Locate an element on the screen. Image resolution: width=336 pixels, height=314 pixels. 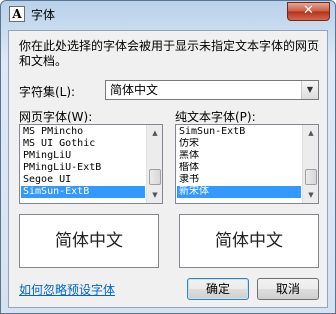
charset-label: 字符集(L): is located at coordinates (47, 92).